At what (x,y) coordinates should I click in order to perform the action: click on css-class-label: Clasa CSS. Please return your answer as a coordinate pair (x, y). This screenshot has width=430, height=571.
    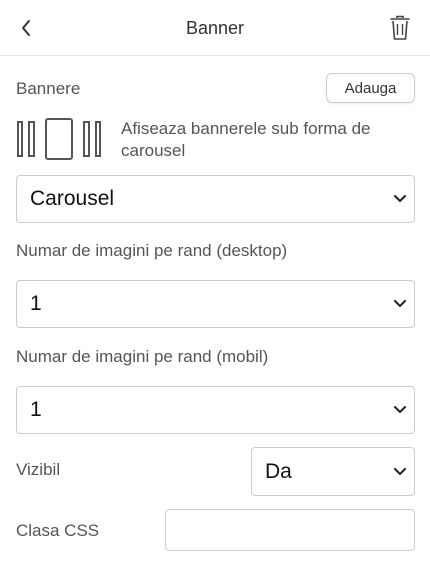
    Looking at the image, I should click on (58, 530).